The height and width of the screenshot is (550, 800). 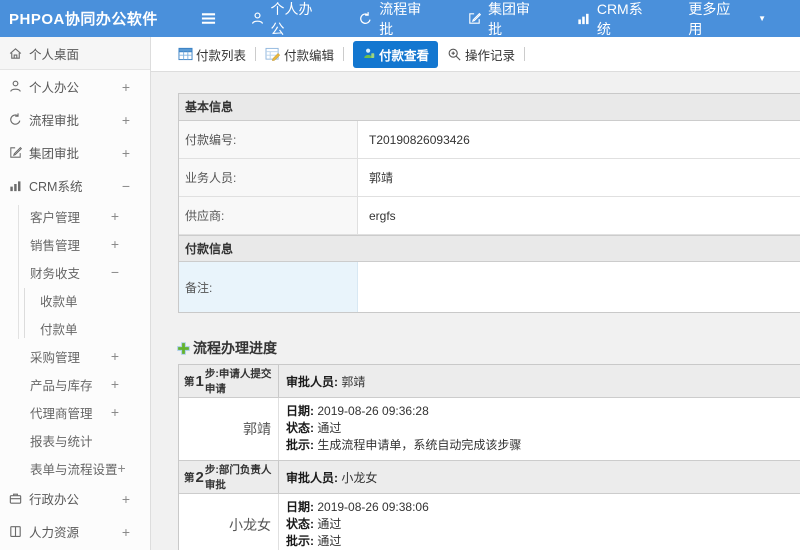 What do you see at coordinates (396, 54) in the screenshot?
I see `tab-payment-view: 付款查看` at bounding box center [396, 54].